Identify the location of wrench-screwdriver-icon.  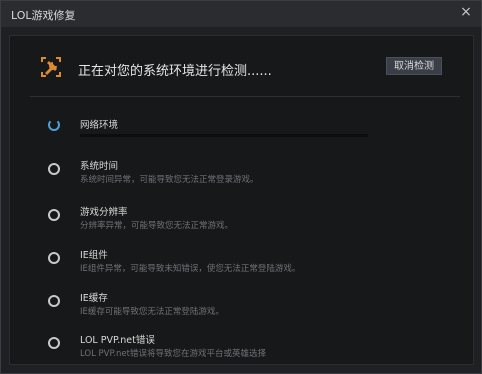
(51, 67).